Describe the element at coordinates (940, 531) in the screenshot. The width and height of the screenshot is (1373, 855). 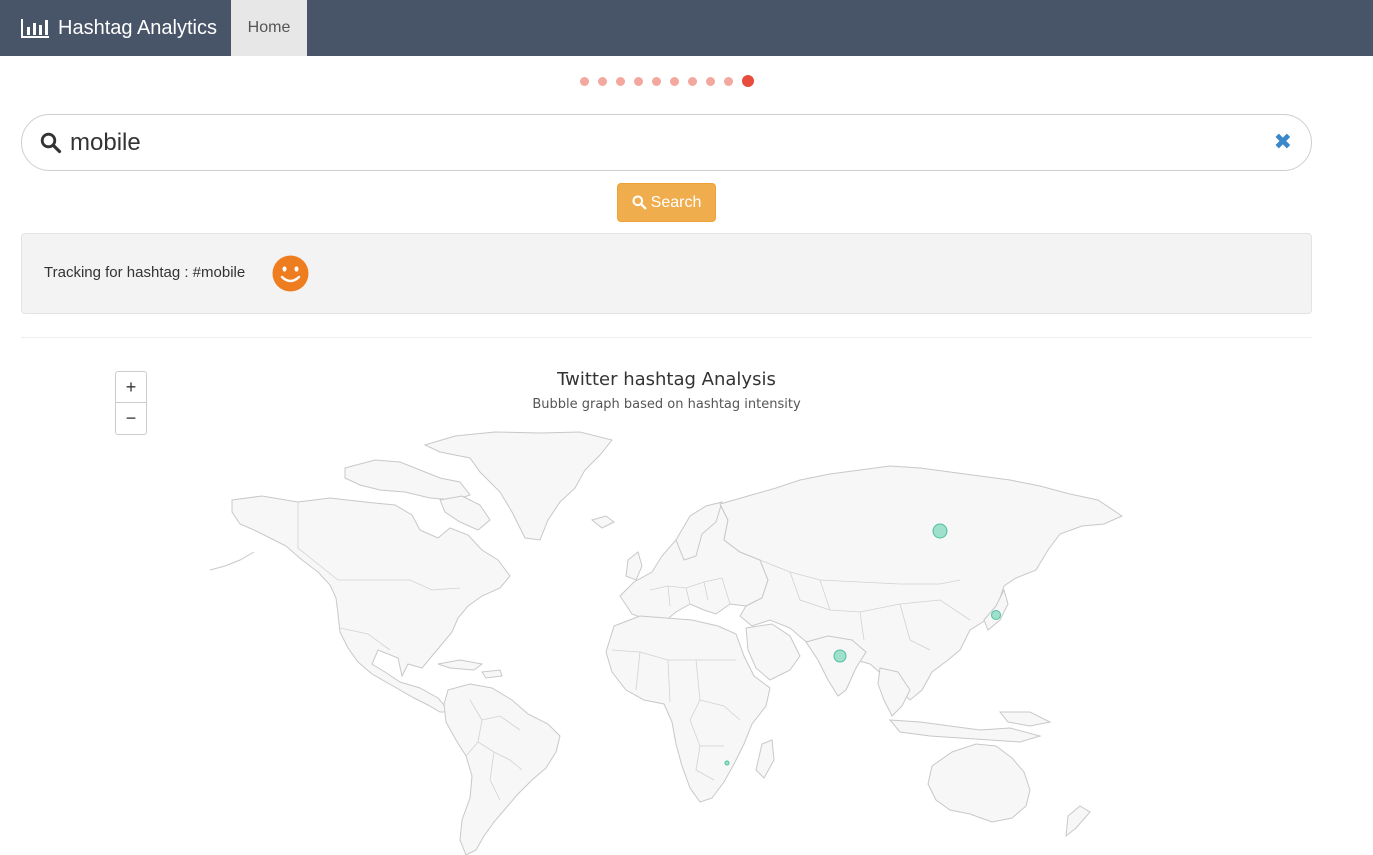
I see `bubble-russia` at that location.